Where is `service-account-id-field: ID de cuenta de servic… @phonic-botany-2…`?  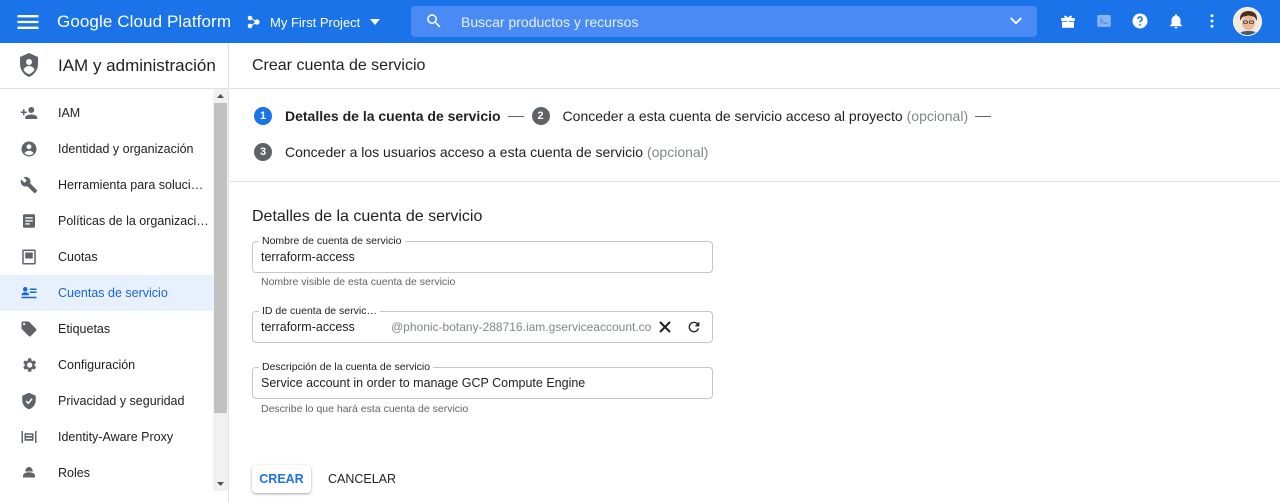
service-account-id-field: ID de cuenta de servic… @phonic-botany-2… is located at coordinates (482, 324).